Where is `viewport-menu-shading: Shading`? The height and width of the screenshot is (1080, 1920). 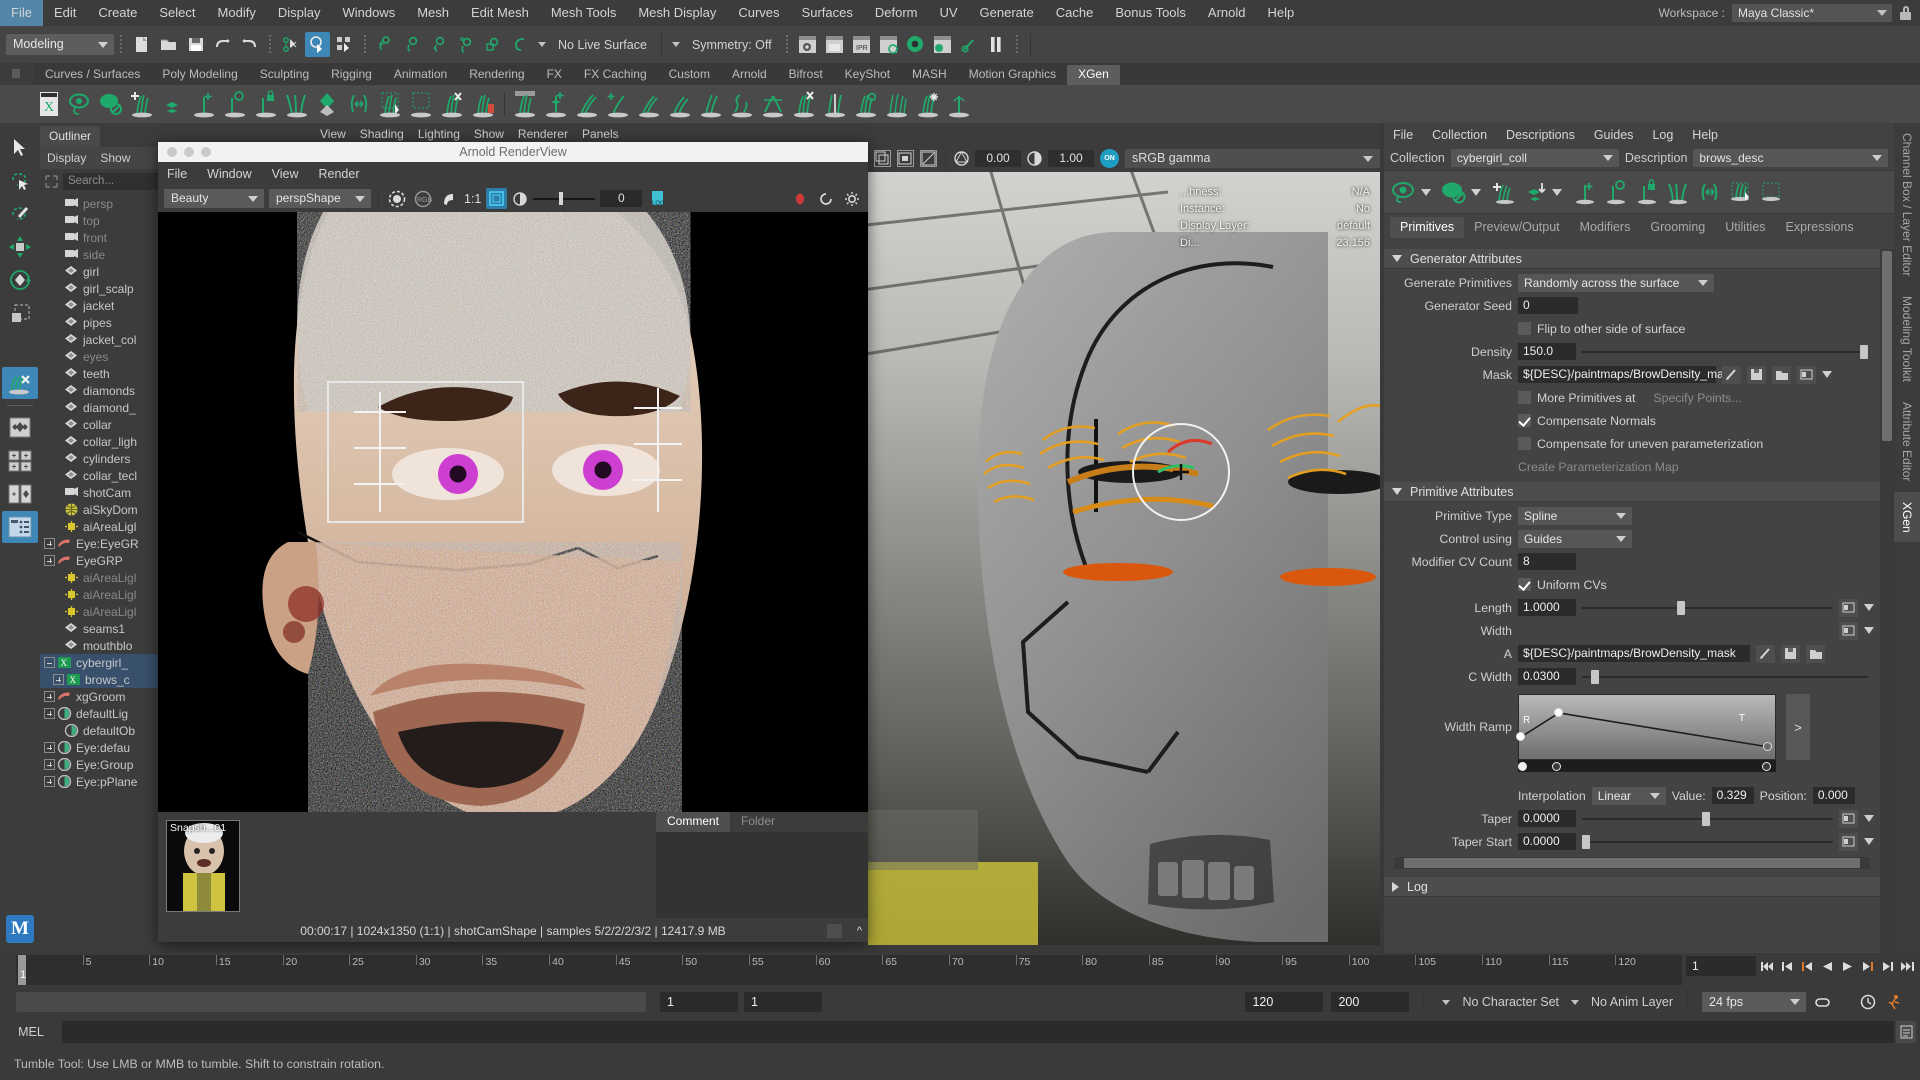 viewport-menu-shading: Shading is located at coordinates (382, 134).